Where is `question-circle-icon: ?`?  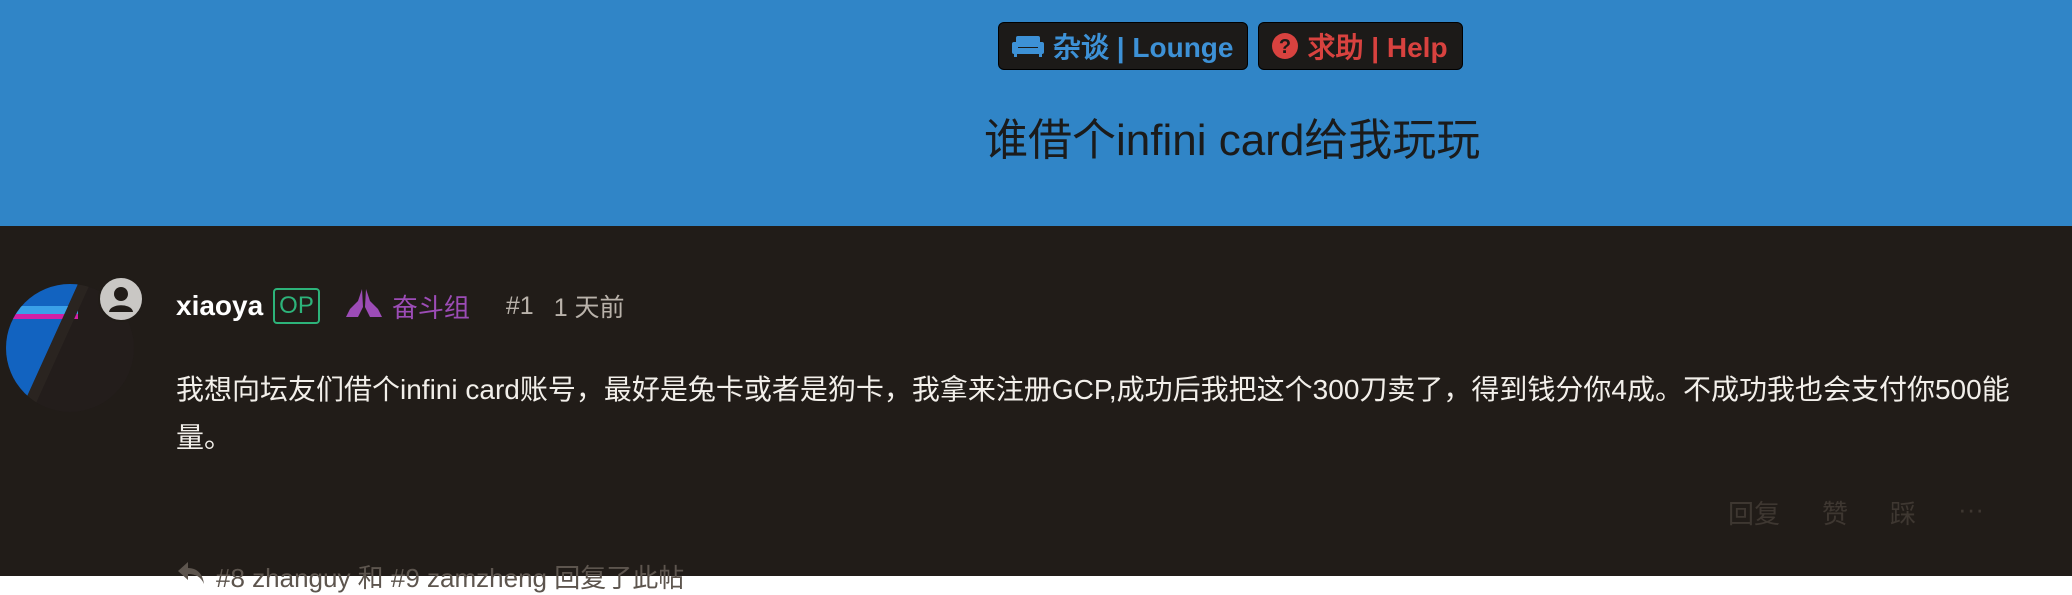
question-circle-icon: ? is located at coordinates (1285, 46).